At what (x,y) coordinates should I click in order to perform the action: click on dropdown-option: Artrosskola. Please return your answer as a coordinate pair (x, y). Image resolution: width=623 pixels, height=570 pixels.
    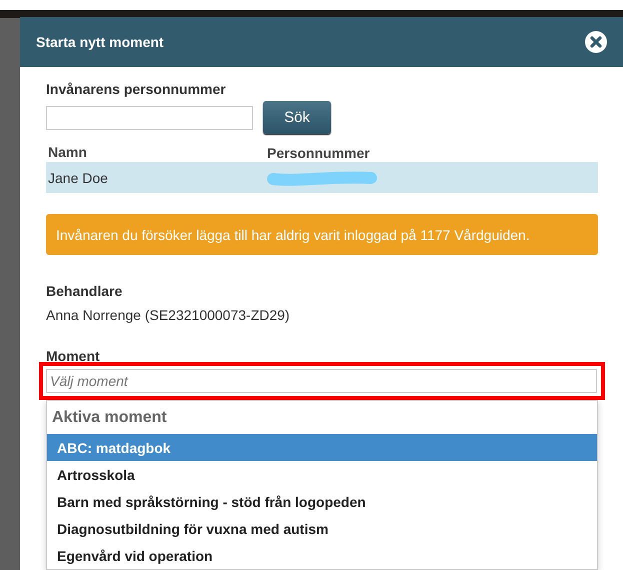
    Looking at the image, I should click on (322, 474).